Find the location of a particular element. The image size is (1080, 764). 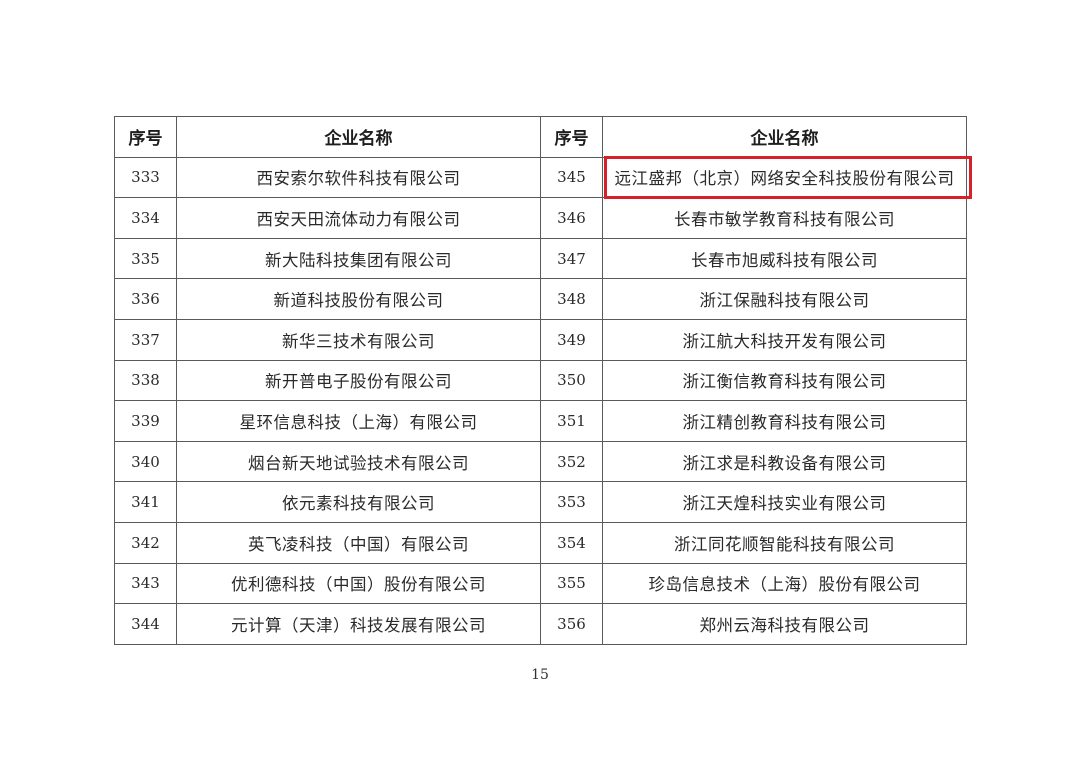

table-row: 340 烟台新天地试验技术有限公司 352 浙江求是科教设备有限公司 is located at coordinates (540, 461).